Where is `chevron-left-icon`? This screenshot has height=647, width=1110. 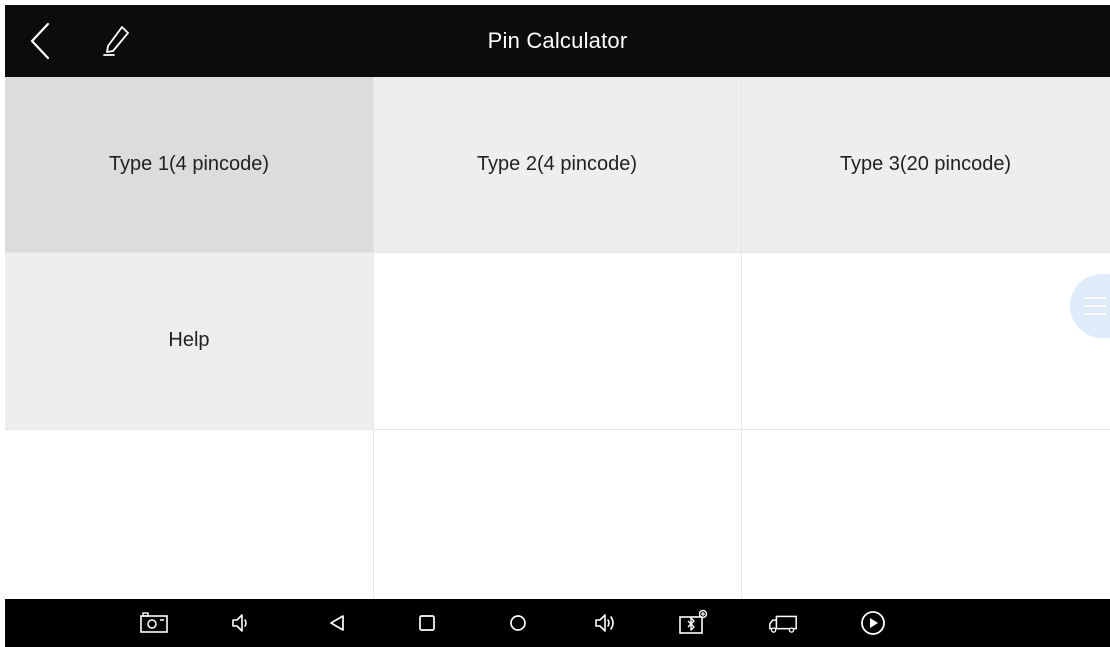
chevron-left-icon is located at coordinates (40, 41).